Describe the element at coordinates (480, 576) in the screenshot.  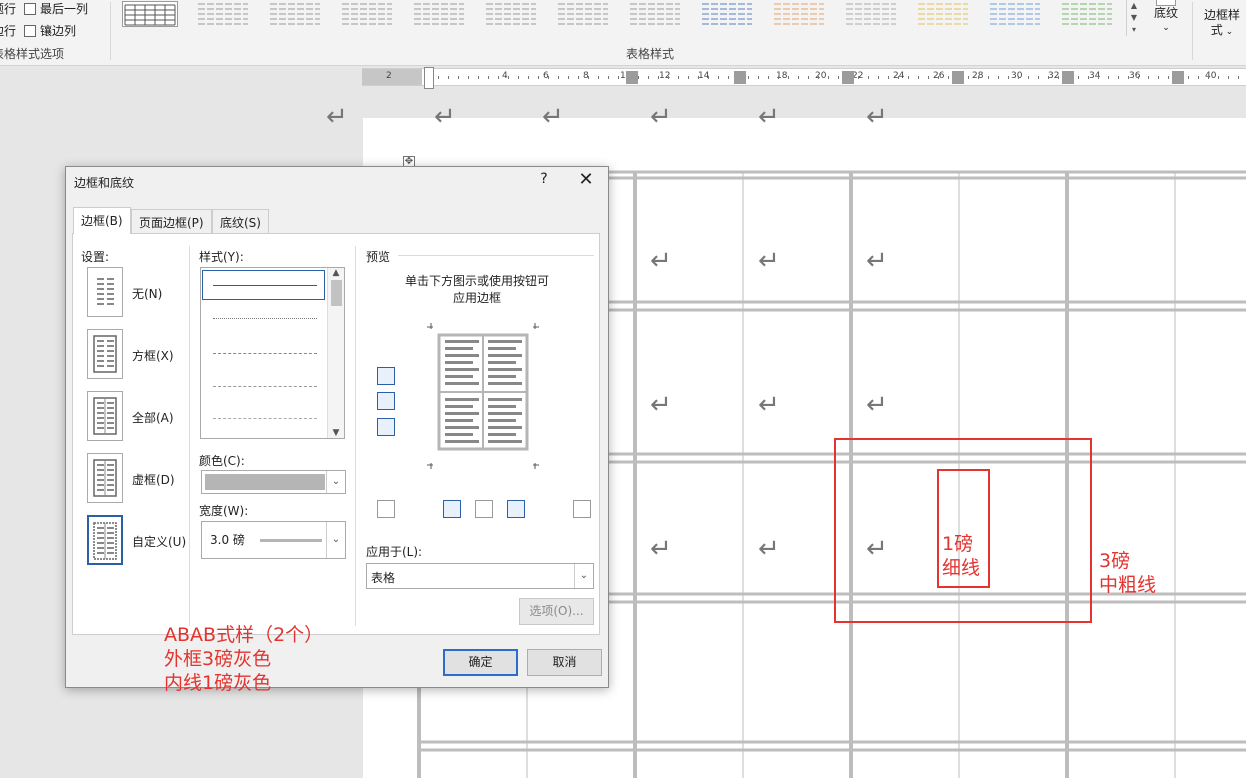
I see `apply-to-select: 表格 ⌄` at that location.